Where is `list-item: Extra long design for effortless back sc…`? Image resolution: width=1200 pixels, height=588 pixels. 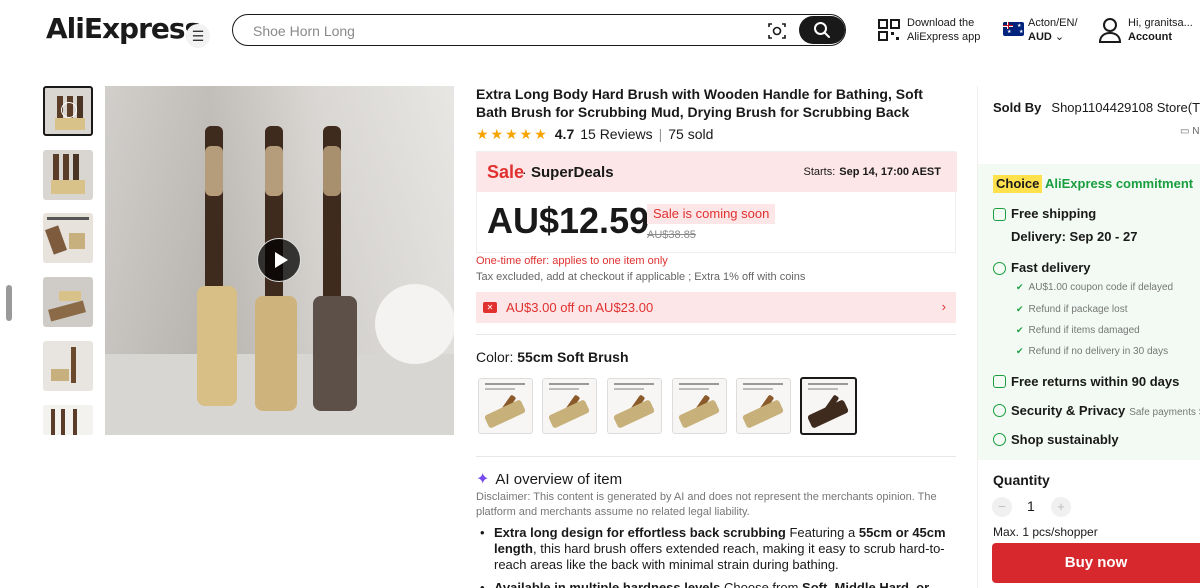 list-item: Extra long design for effortless back sc… is located at coordinates (711, 549).